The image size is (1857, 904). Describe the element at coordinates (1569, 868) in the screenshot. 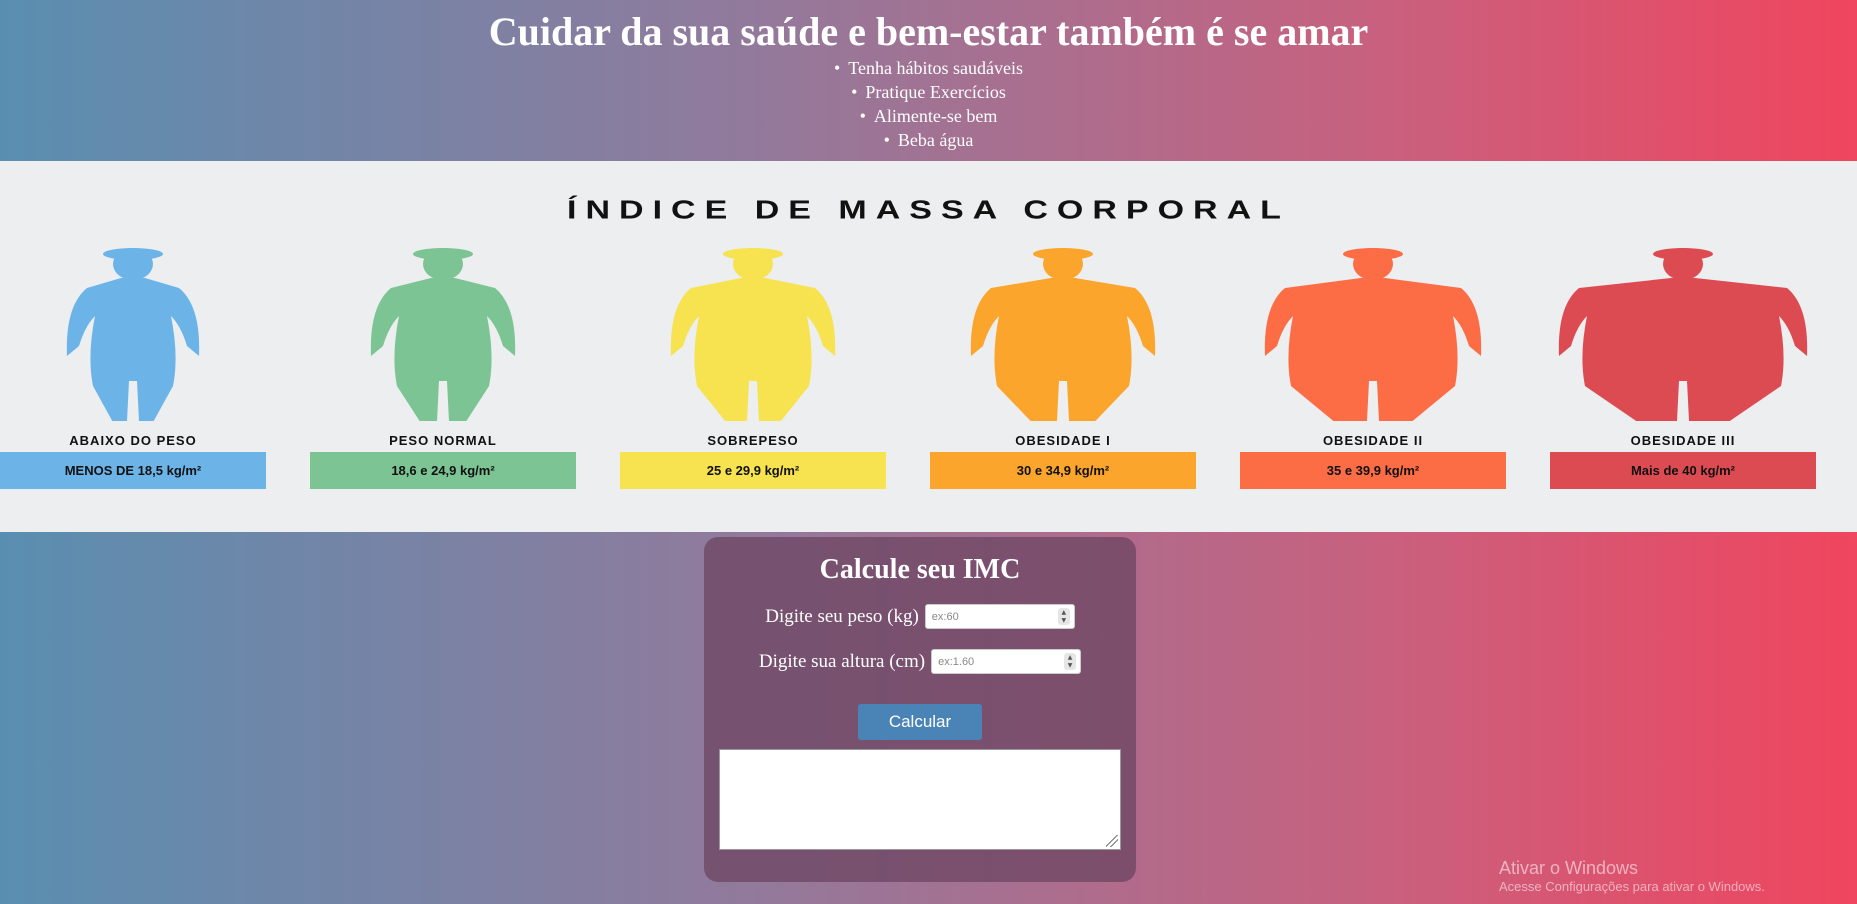

I see `watermark-title: Ativar o Windows` at that location.